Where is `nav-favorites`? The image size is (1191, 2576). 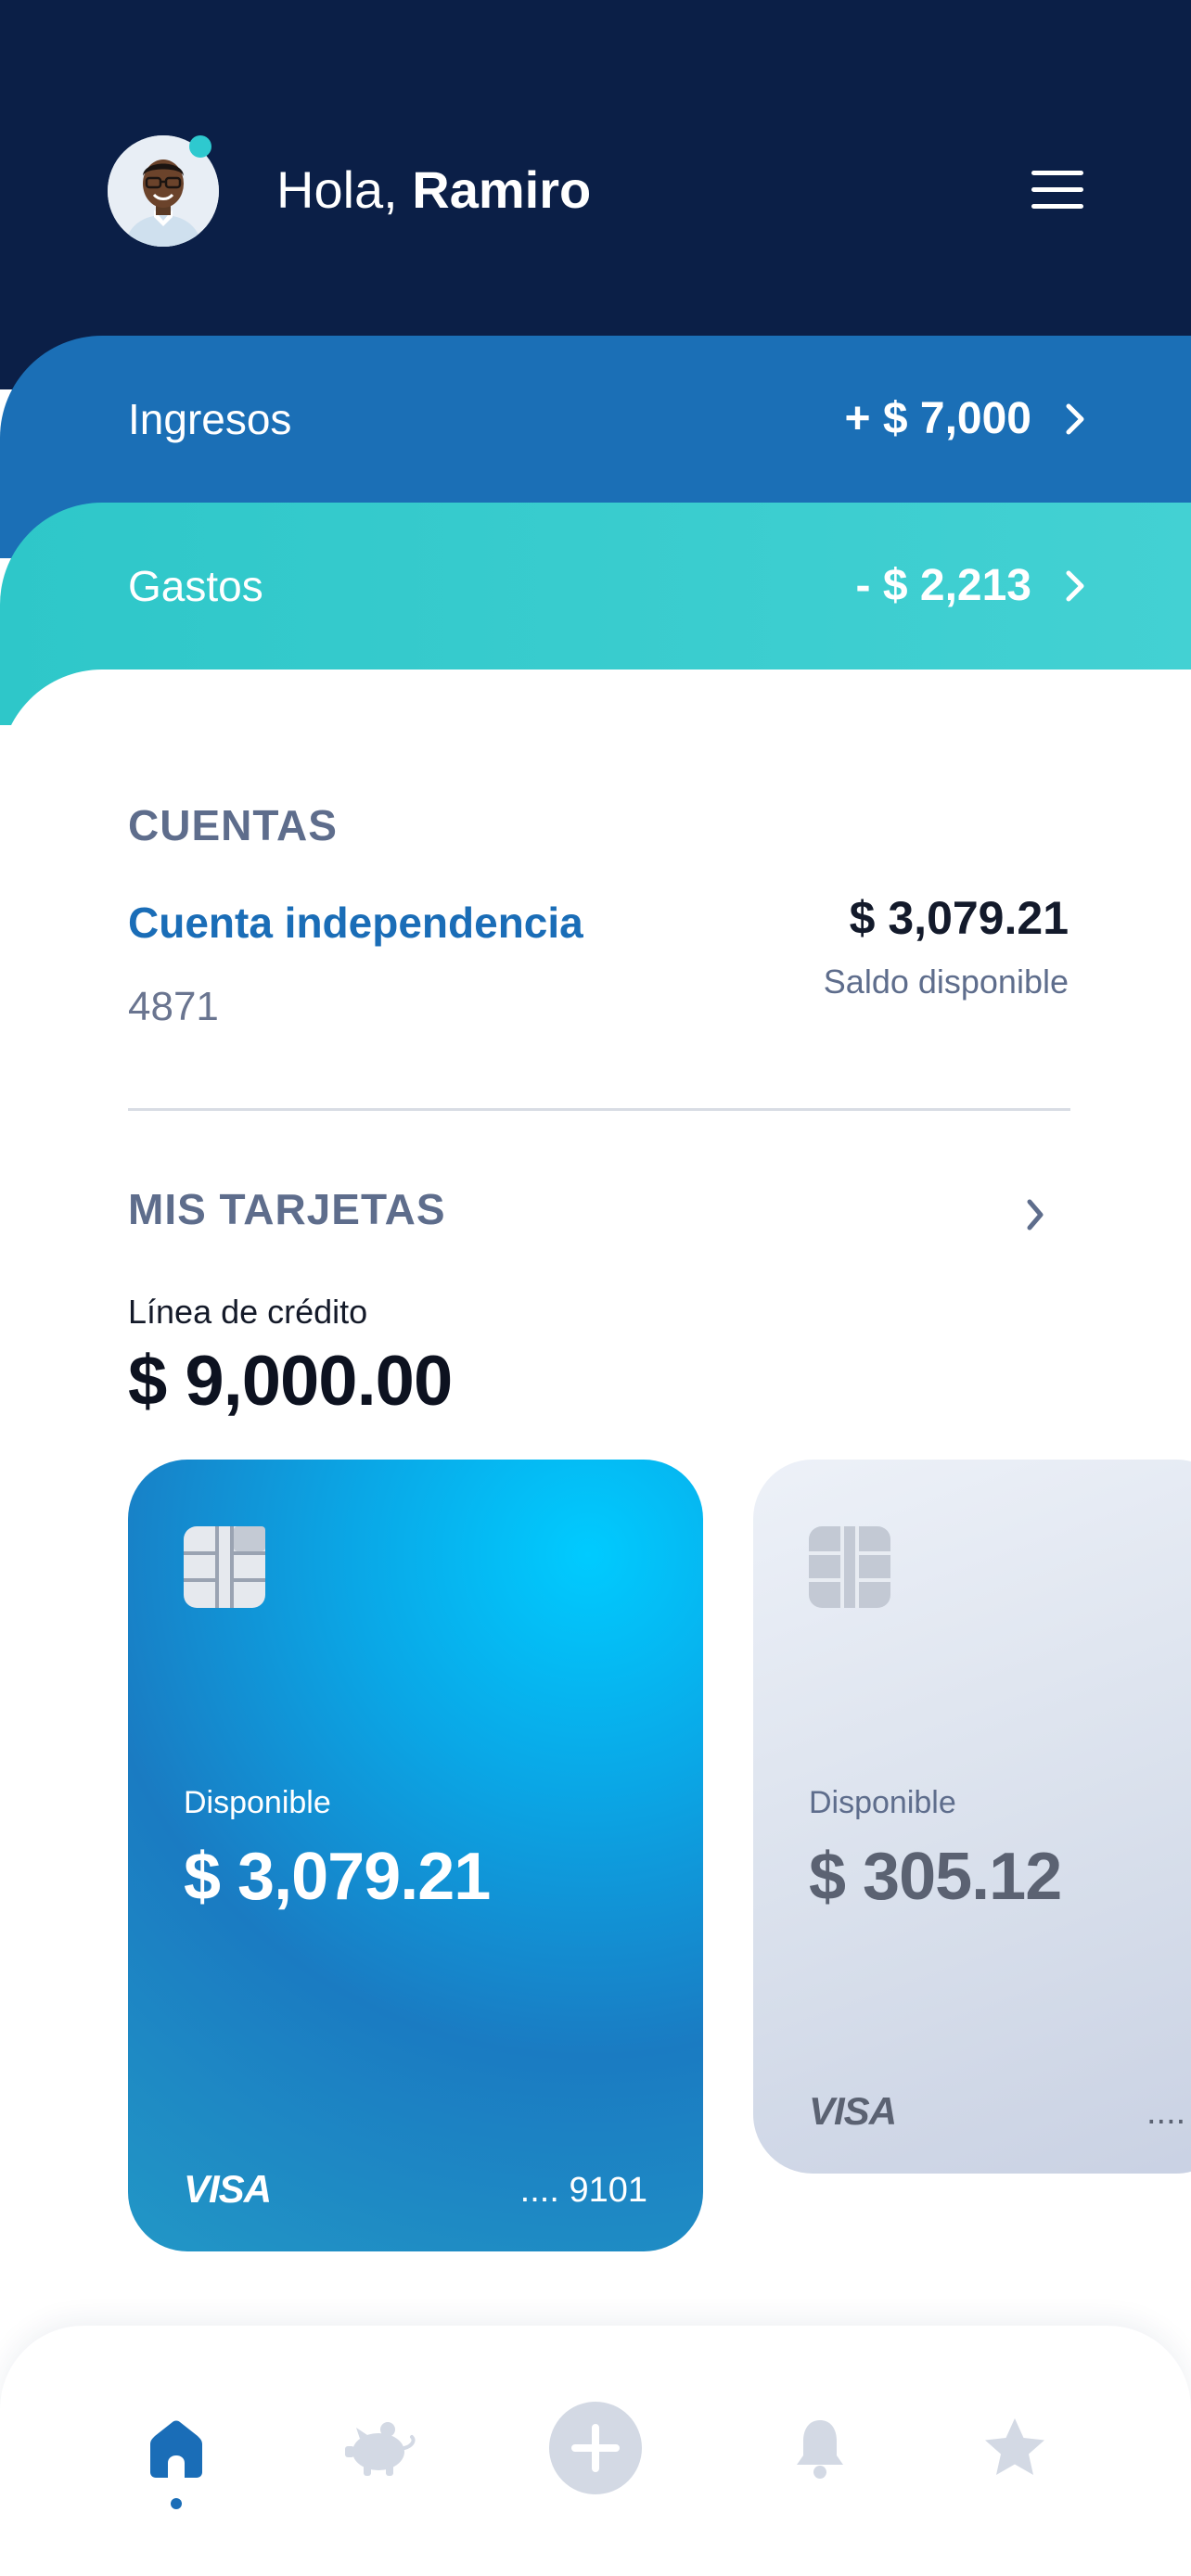
nav-favorites is located at coordinates (1014, 2448).